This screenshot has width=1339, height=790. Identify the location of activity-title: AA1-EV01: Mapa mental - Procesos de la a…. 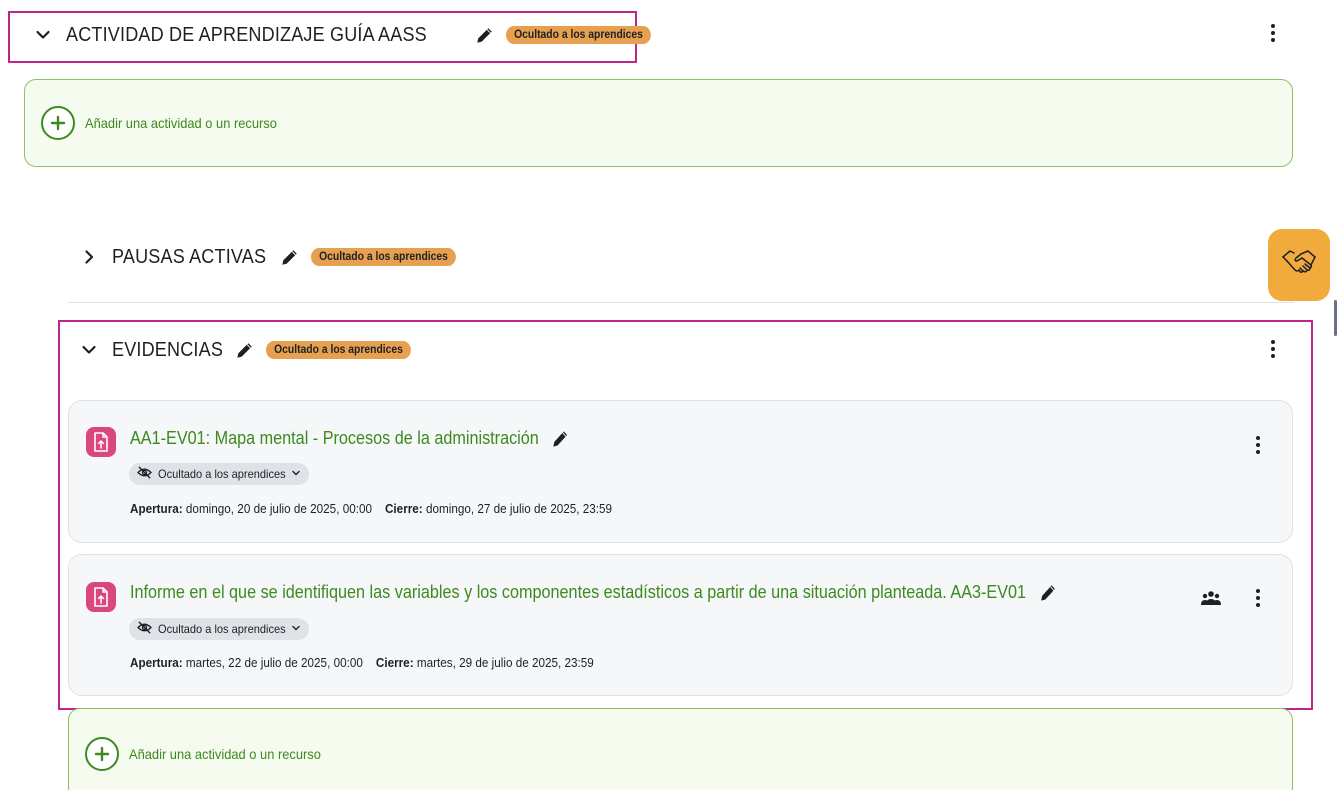
(334, 438).